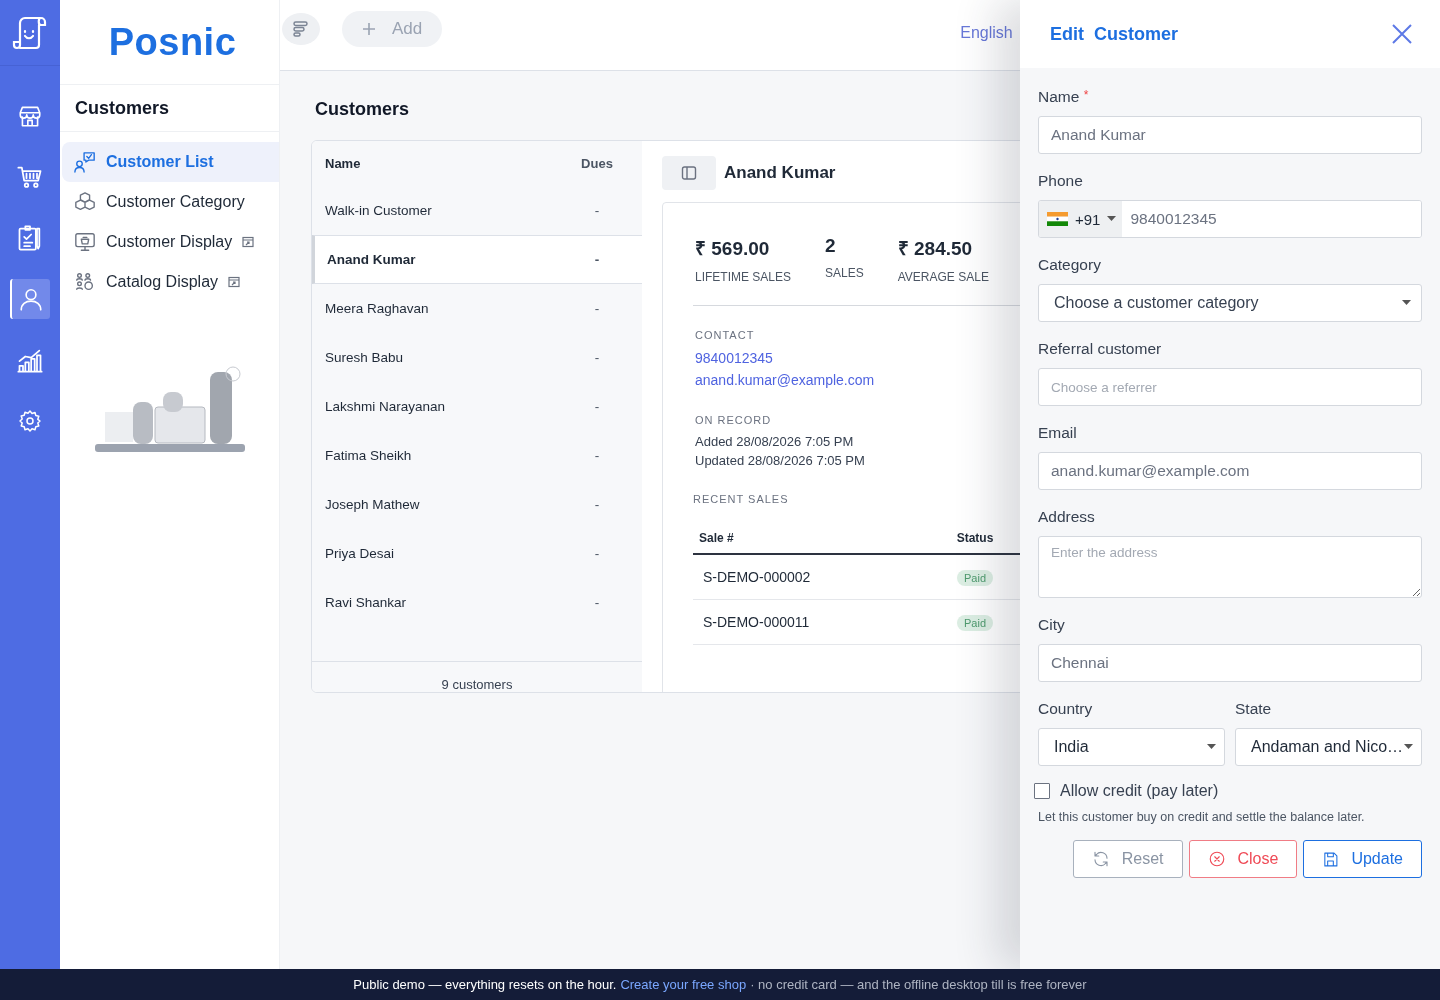 Image resolution: width=1440 pixels, height=1000 pixels. What do you see at coordinates (170, 242) in the screenshot?
I see `sidebar-item: Customer Display` at bounding box center [170, 242].